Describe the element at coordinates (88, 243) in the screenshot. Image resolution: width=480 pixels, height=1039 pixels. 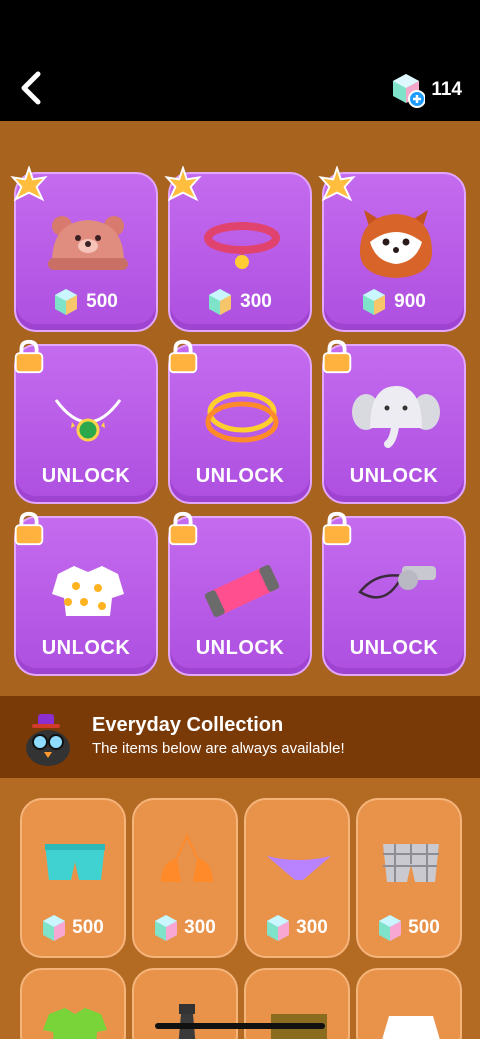
I see `bear-hat-icon` at that location.